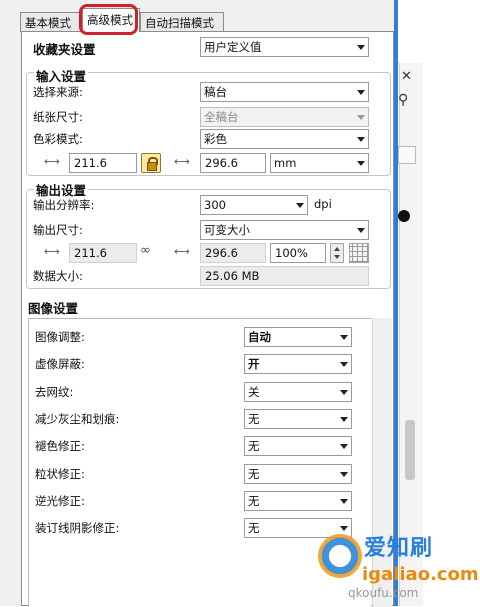 Image resolution: width=480 pixels, height=607 pixels. I want to click on image-adjust-label: 图像调整:, so click(60, 337).